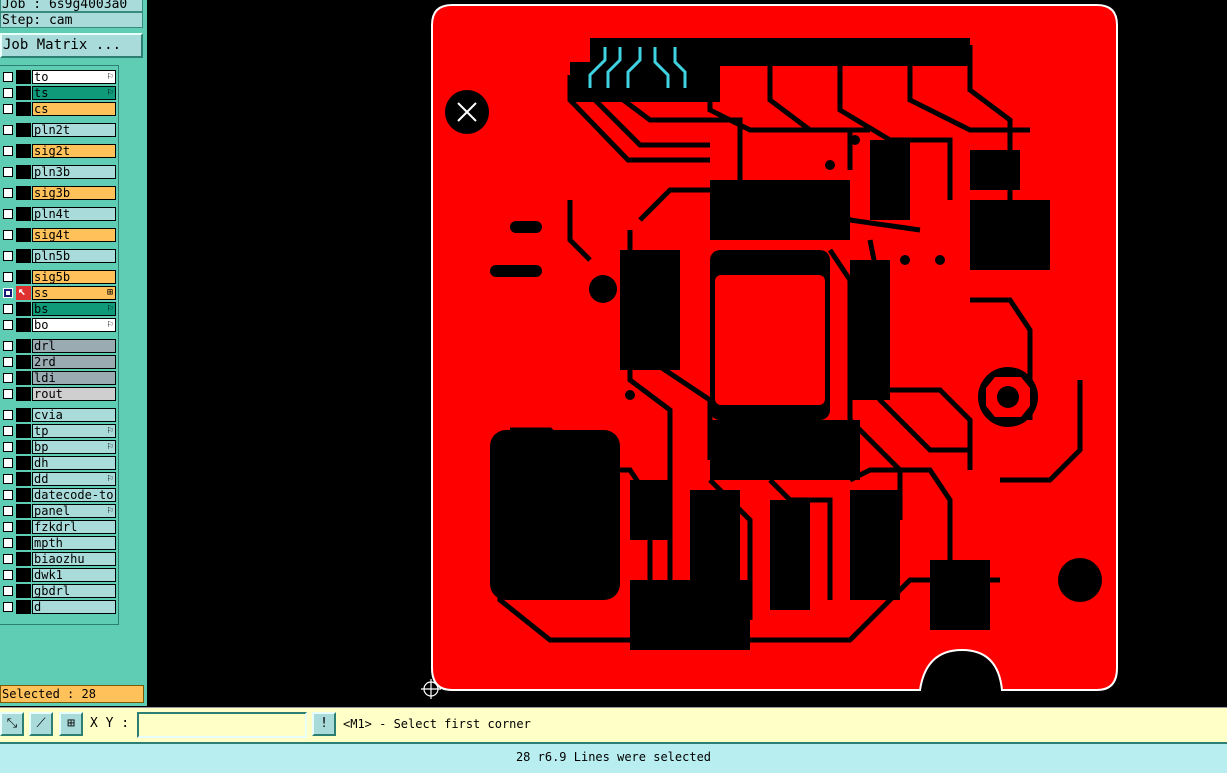 This screenshot has width=1227, height=773. I want to click on work-layer-arrow-icon, so click(23, 292).